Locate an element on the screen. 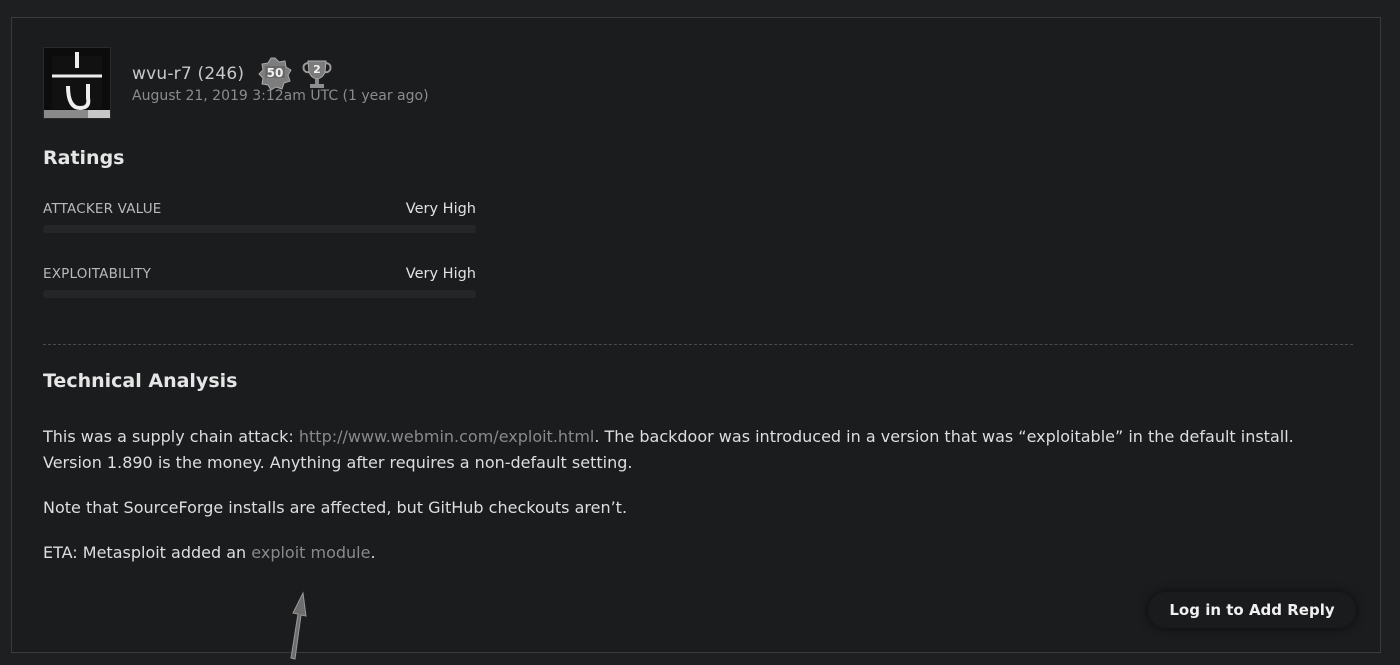 The width and height of the screenshot is (1400, 665). exploit-module-link: exploit module is located at coordinates (310, 552).